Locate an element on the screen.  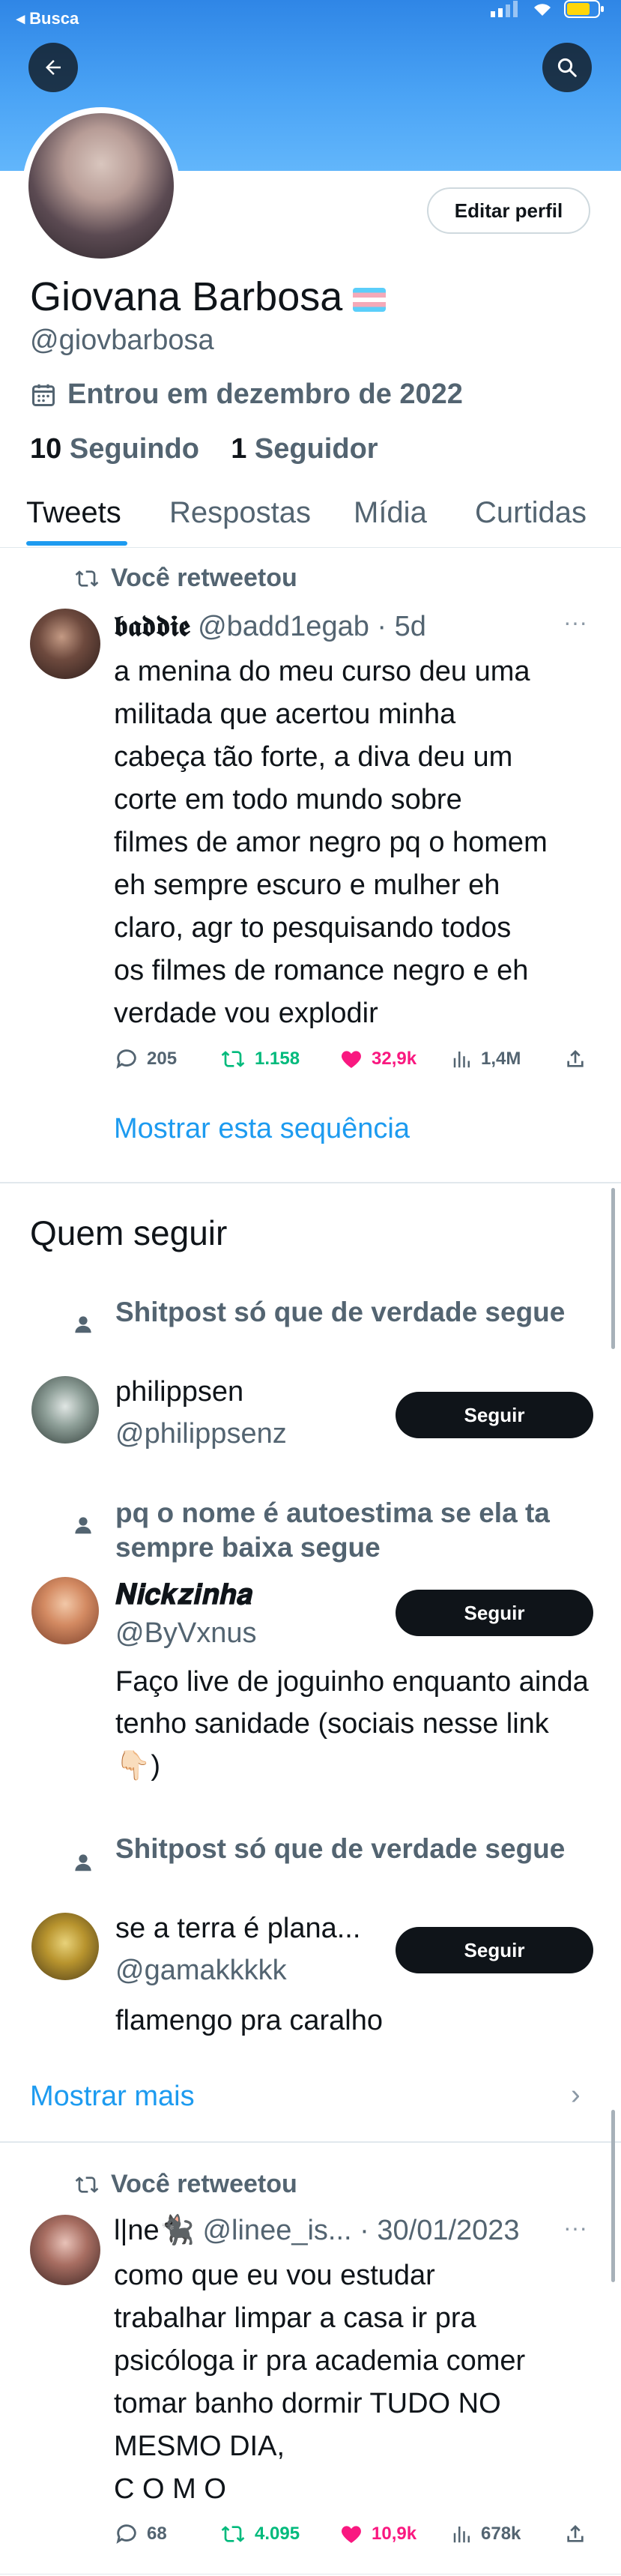
suggestion-name: philippsen is located at coordinates (179, 1392).